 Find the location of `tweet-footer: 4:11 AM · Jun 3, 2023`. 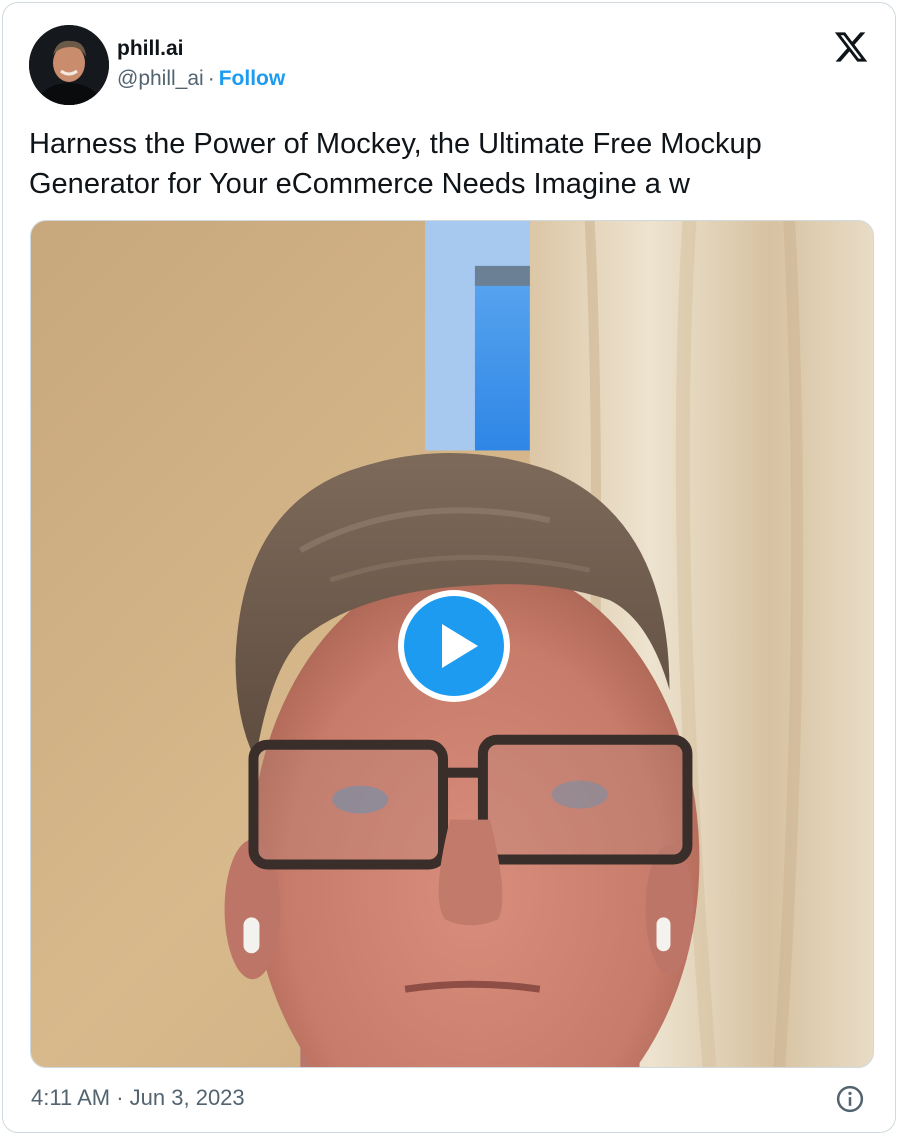

tweet-footer: 4:11 AM · Jun 3, 2023 is located at coordinates (138, 1098).